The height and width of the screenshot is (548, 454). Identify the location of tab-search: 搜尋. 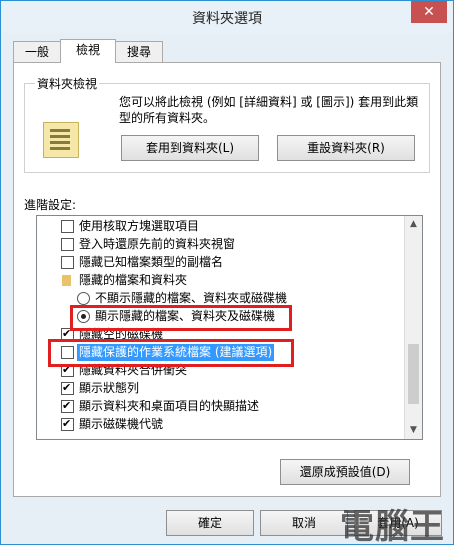
(139, 51).